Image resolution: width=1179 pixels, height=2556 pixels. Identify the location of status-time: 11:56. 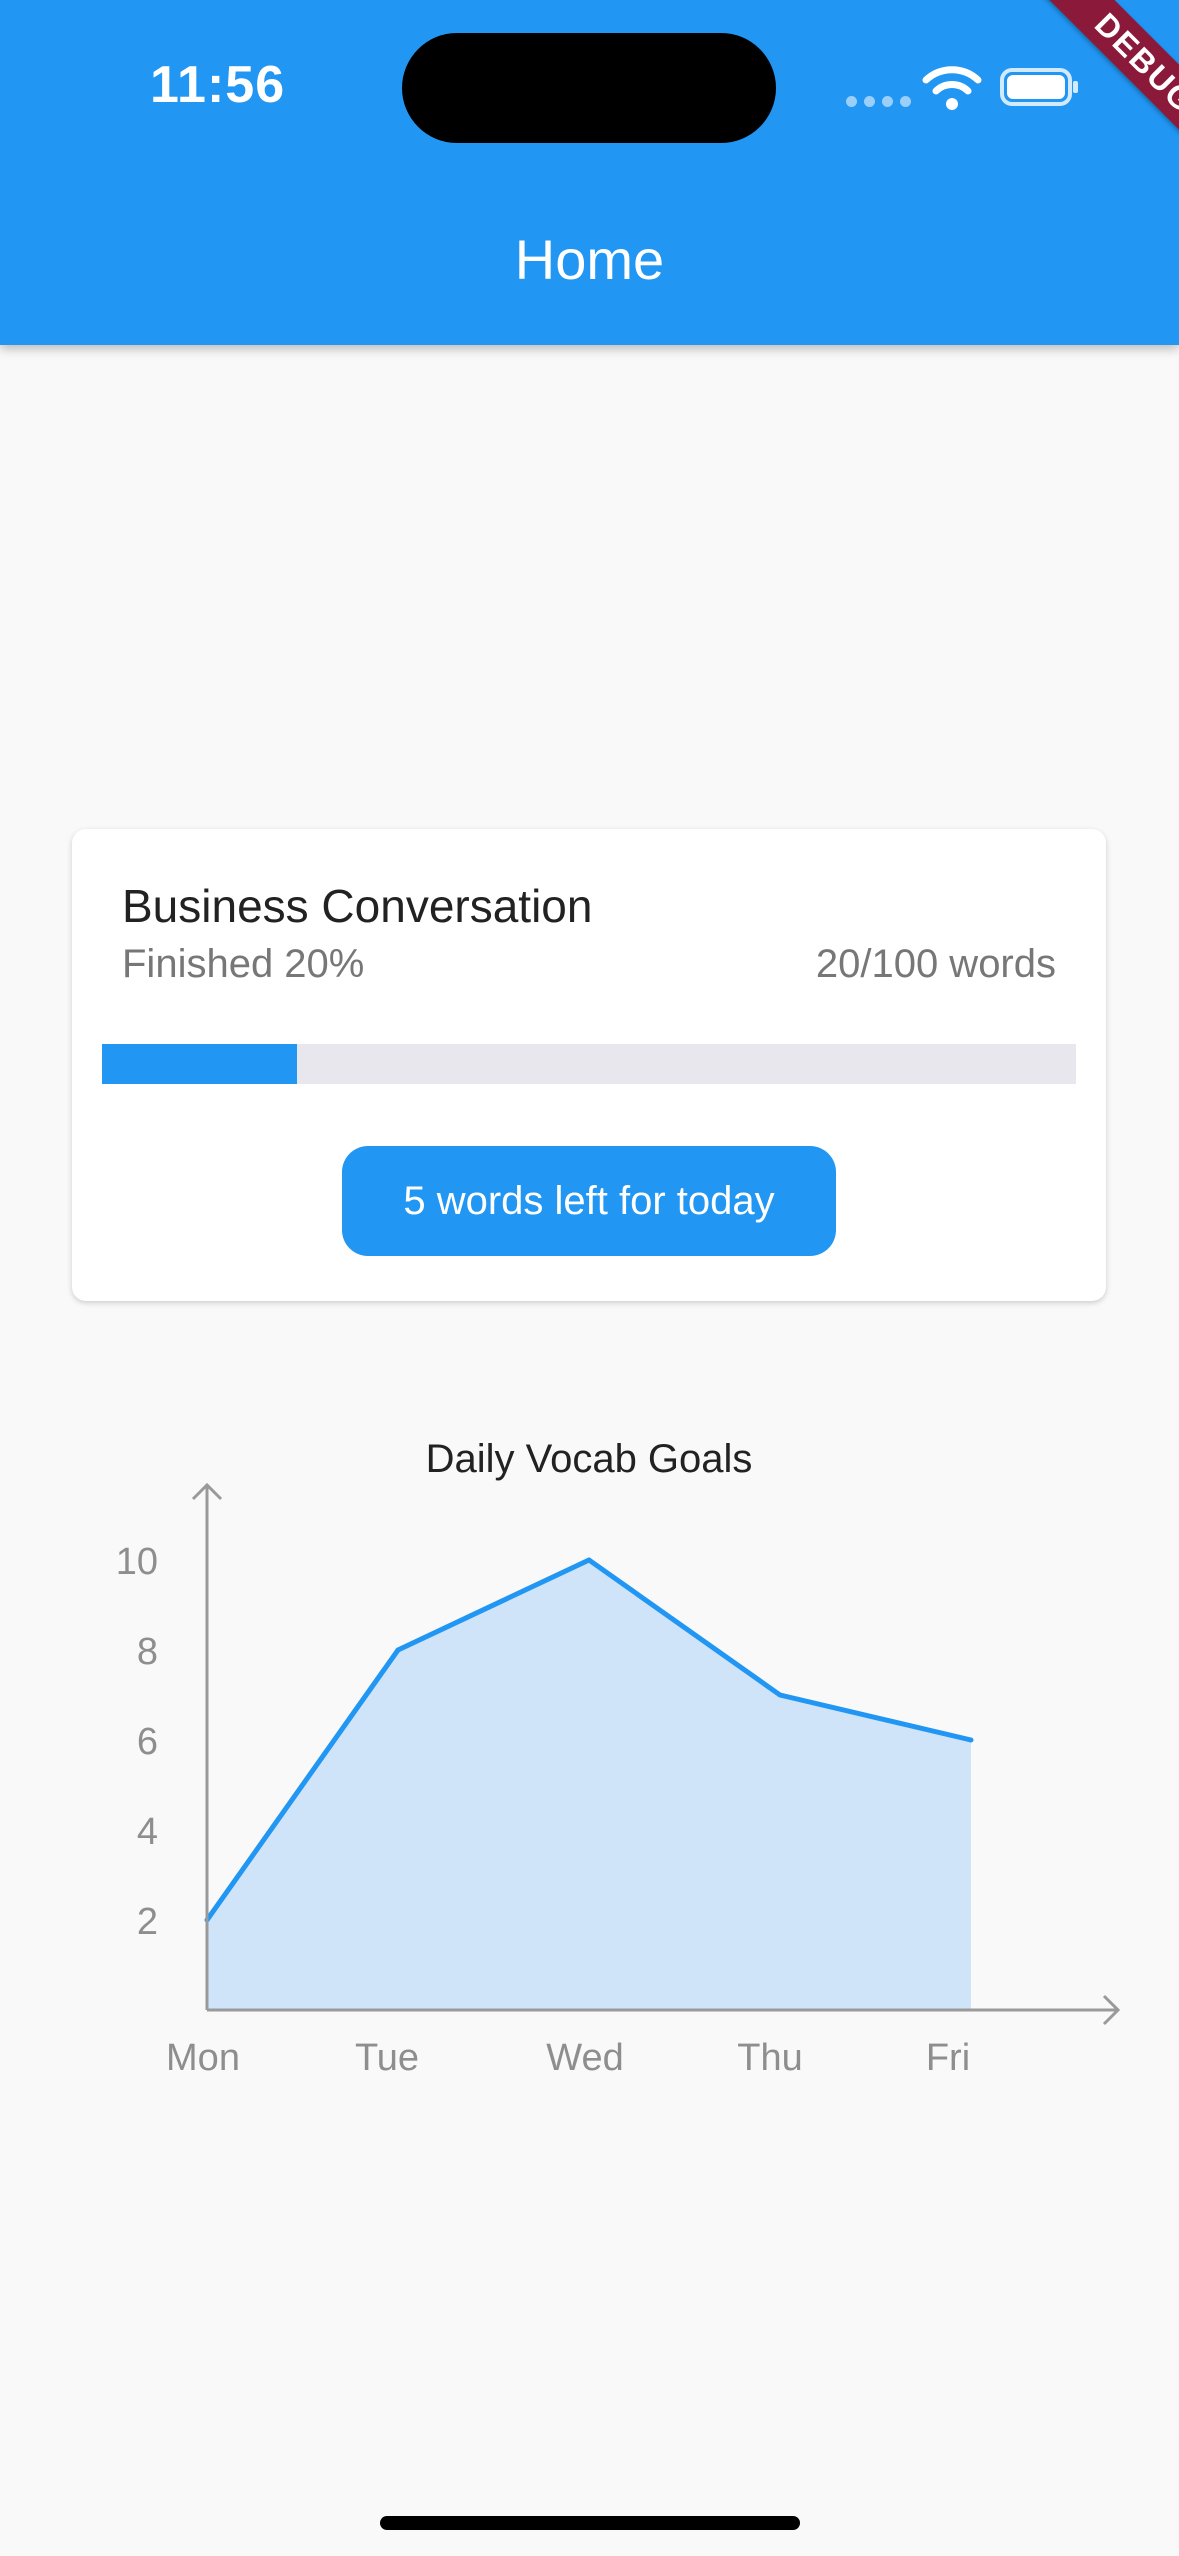
(218, 85).